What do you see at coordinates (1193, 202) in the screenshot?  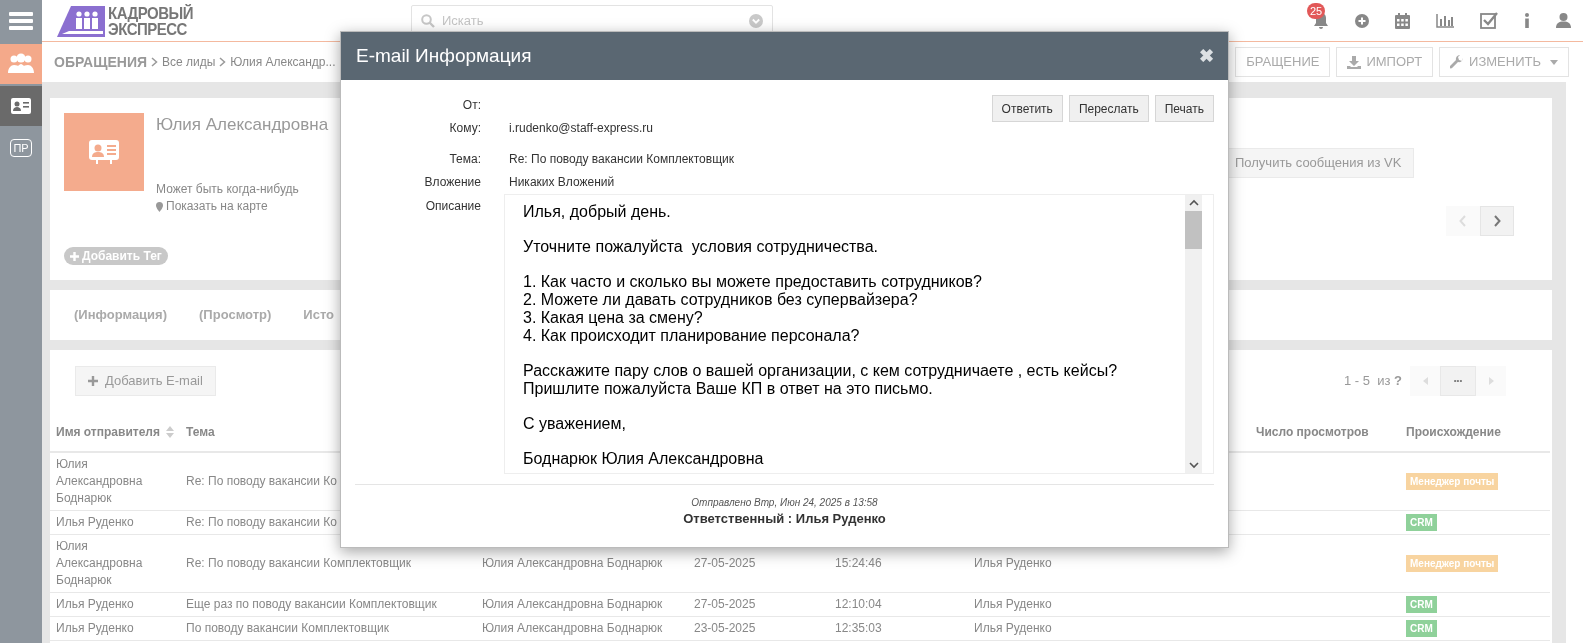 I see `scroll-up-icon` at bounding box center [1193, 202].